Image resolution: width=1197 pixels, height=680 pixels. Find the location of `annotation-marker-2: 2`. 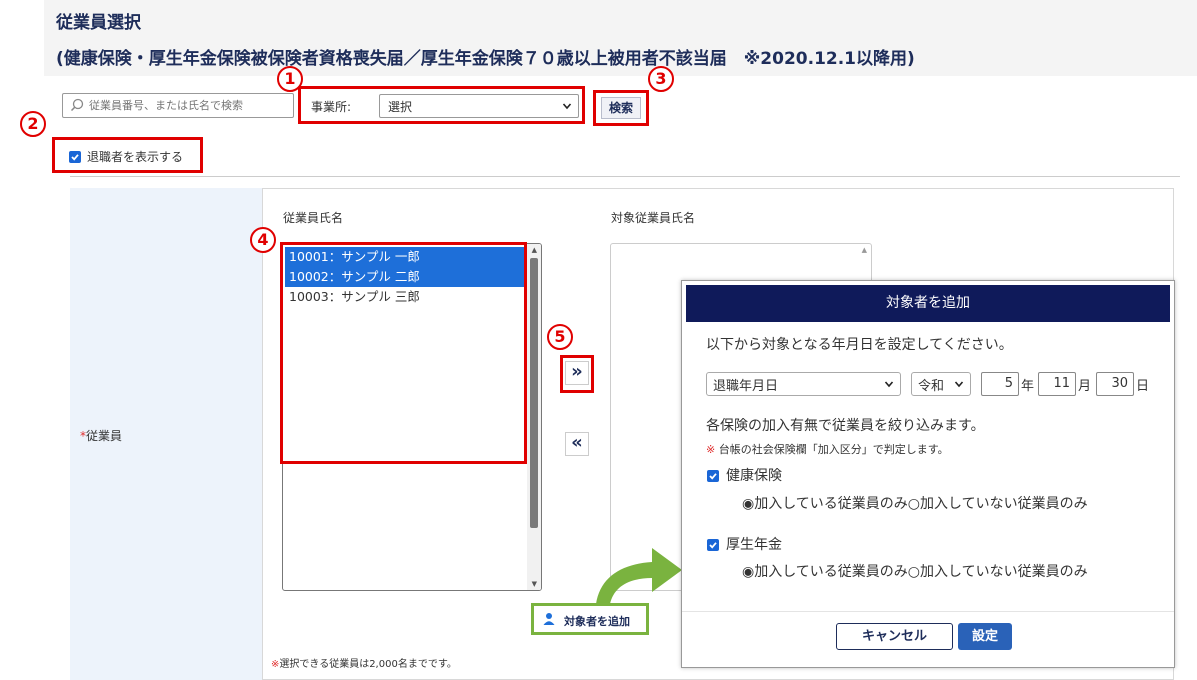

annotation-marker-2: 2 is located at coordinates (33, 124).